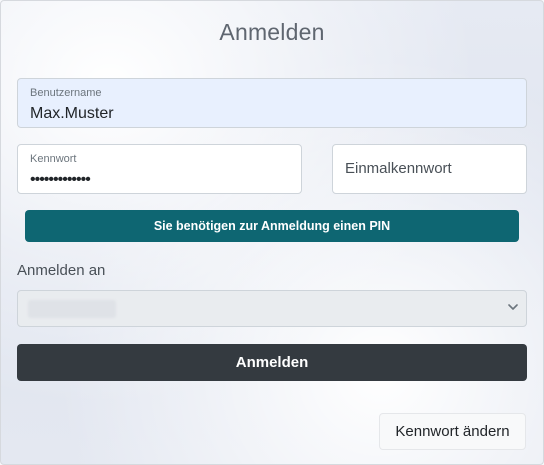 The image size is (544, 465). What do you see at coordinates (513, 307) in the screenshot?
I see `chevron-down-icon` at bounding box center [513, 307].